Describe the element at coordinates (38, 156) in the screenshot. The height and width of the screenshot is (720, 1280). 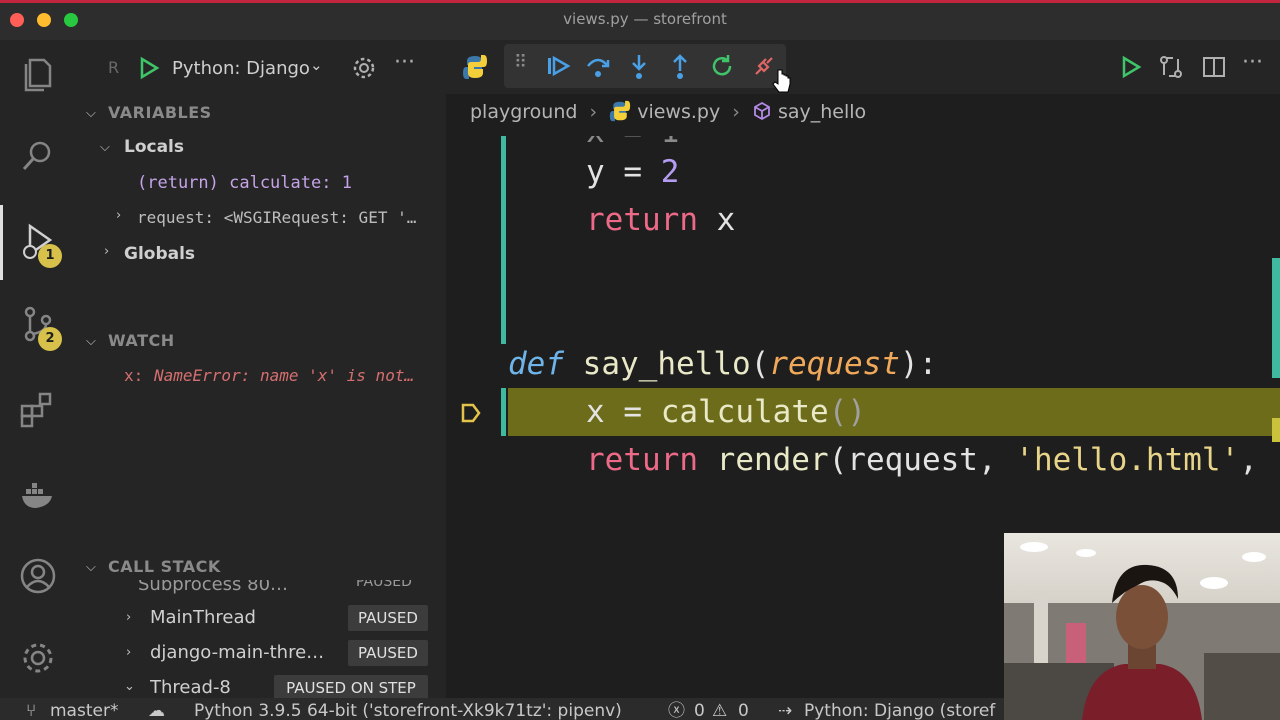
I see `search-icon` at that location.